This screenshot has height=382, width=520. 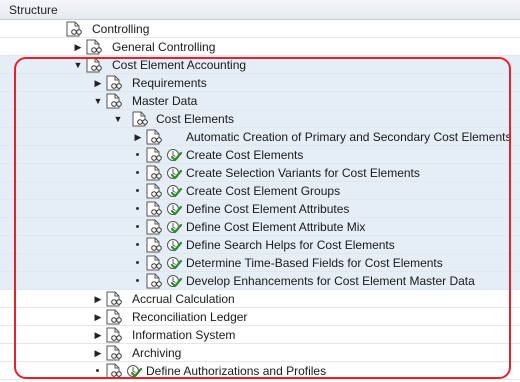 I want to click on tree-item-define-cost-element-attributes: Define Cost Element Attributes, so click(x=260, y=209).